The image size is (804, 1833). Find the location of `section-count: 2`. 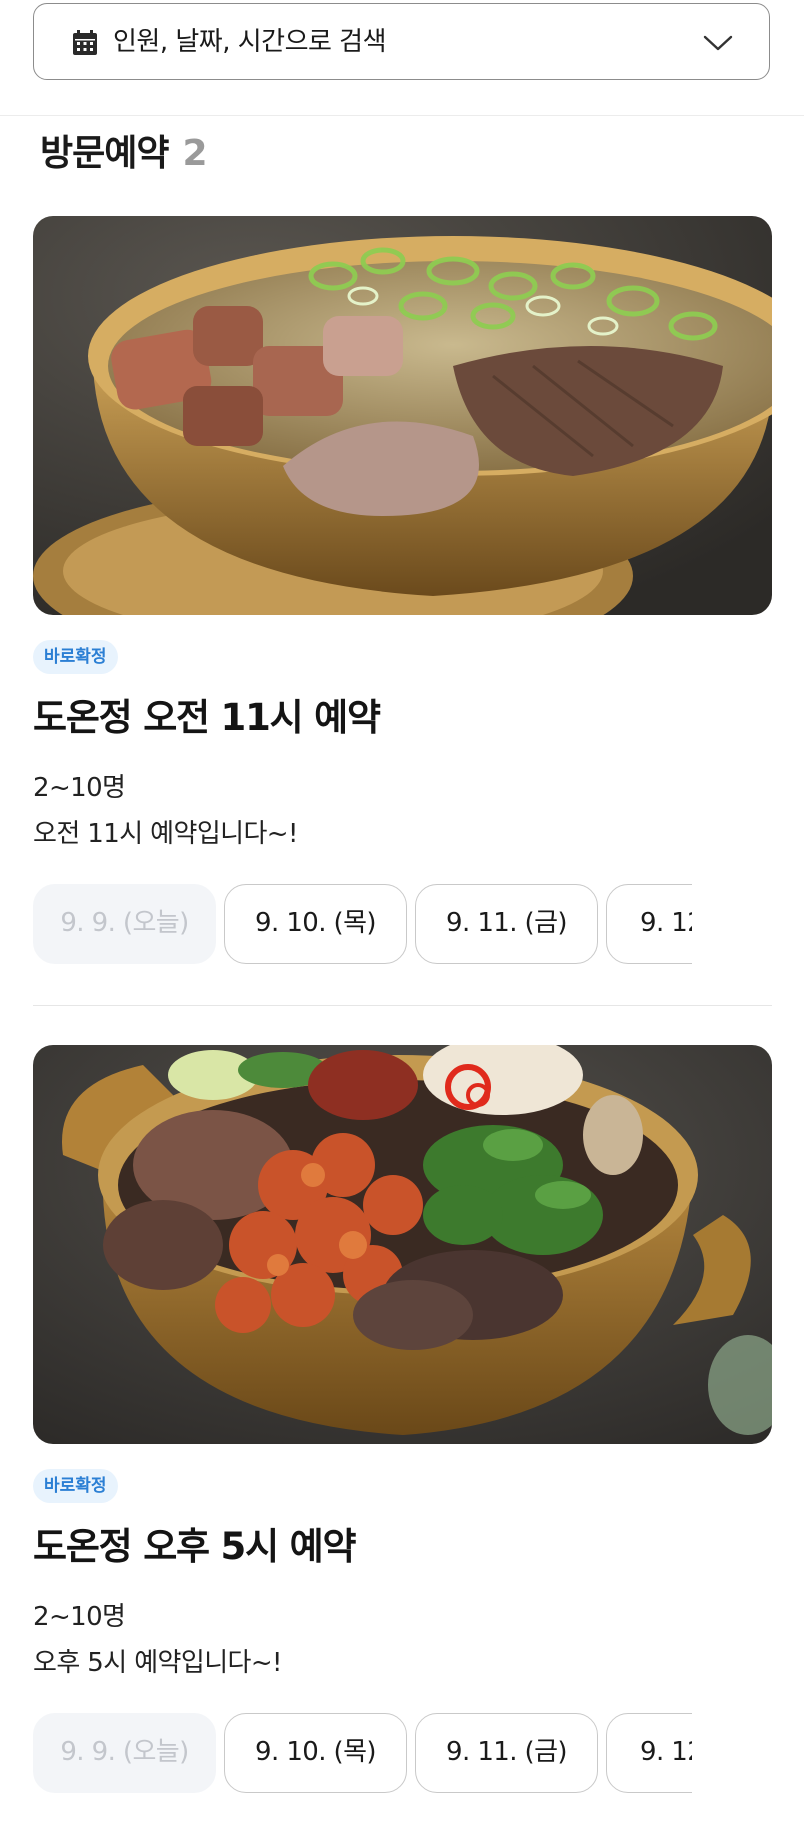

section-count: 2 is located at coordinates (194, 153).